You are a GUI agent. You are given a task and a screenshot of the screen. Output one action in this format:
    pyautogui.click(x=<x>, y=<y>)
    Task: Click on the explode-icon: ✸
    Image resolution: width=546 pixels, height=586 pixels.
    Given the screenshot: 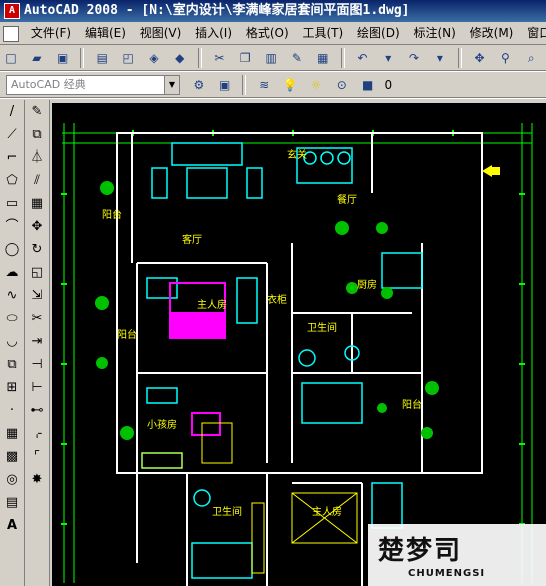 What is the action you would take?
    pyautogui.click(x=37, y=480)
    